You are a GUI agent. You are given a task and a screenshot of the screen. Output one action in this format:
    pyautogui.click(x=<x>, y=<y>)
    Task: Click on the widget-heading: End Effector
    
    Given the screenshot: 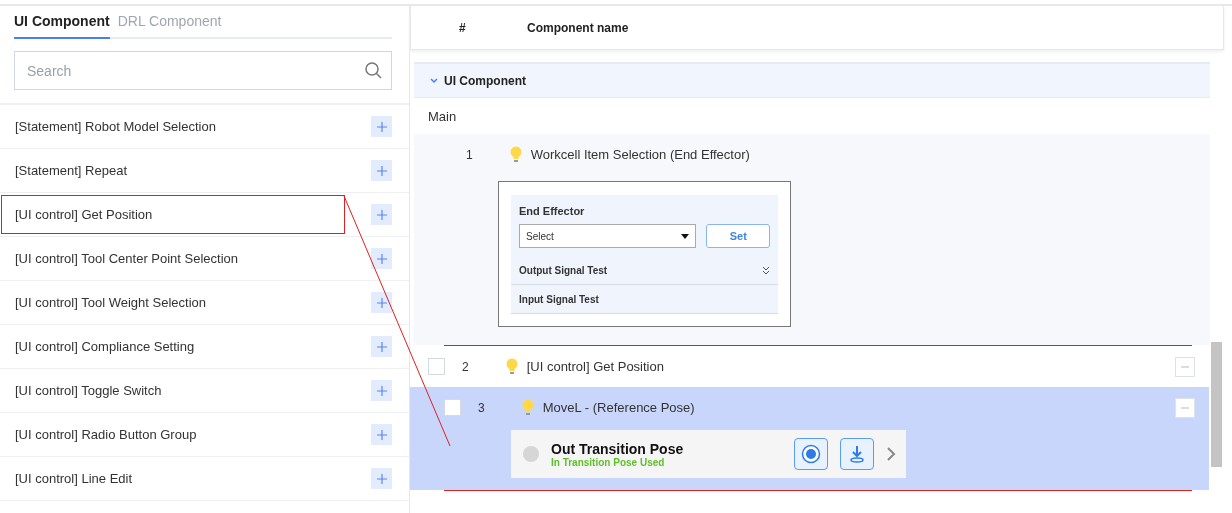 What is the action you would take?
    pyautogui.click(x=552, y=211)
    